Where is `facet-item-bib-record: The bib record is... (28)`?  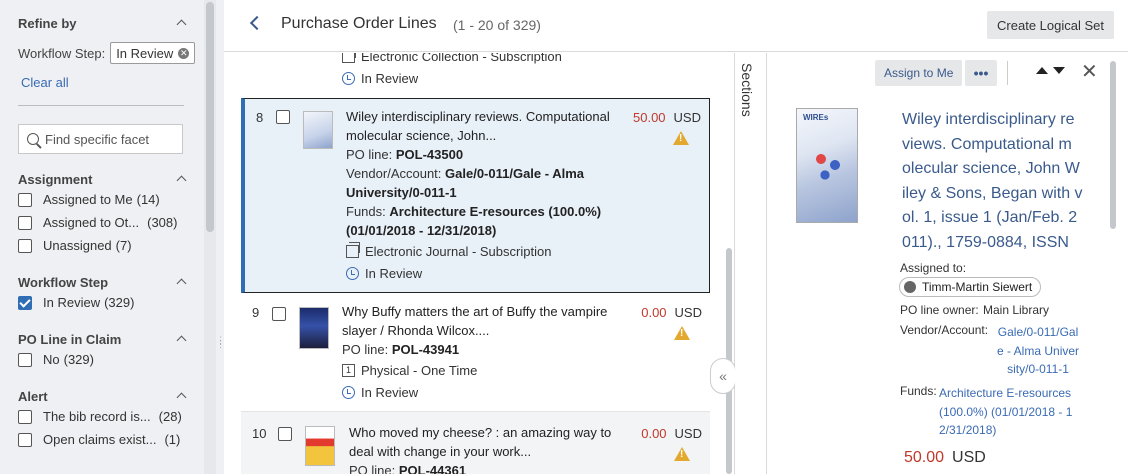
facet-item-bib-record: The bib record is... (28) is located at coordinates (111, 416).